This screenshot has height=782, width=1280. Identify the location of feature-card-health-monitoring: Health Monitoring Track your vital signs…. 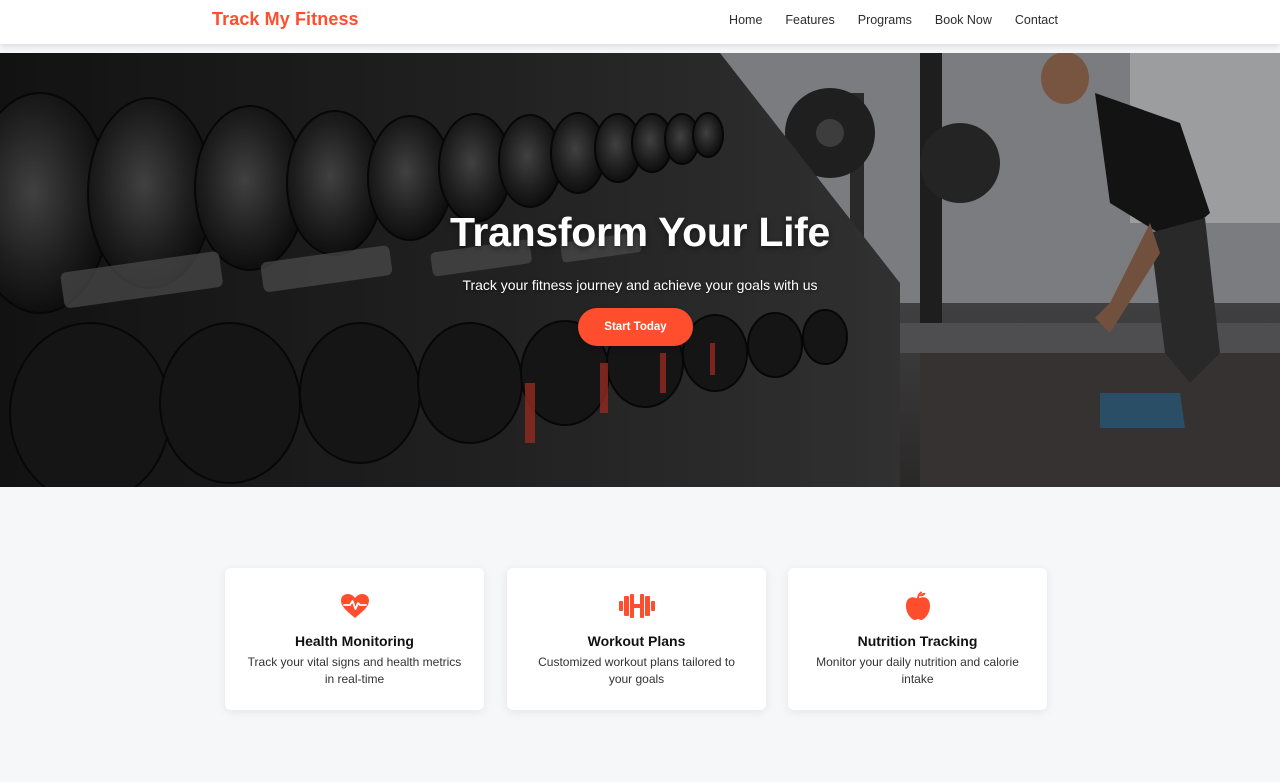
(354, 639).